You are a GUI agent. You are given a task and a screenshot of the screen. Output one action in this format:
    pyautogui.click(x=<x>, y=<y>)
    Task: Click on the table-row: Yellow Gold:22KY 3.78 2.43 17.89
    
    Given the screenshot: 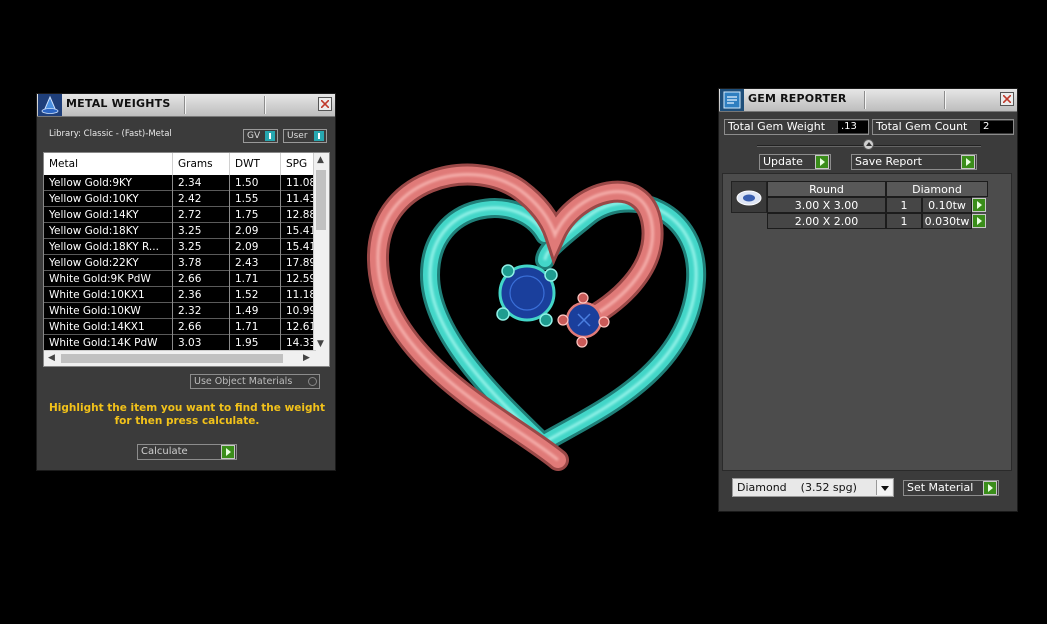 What is the action you would take?
    pyautogui.click(x=182, y=263)
    